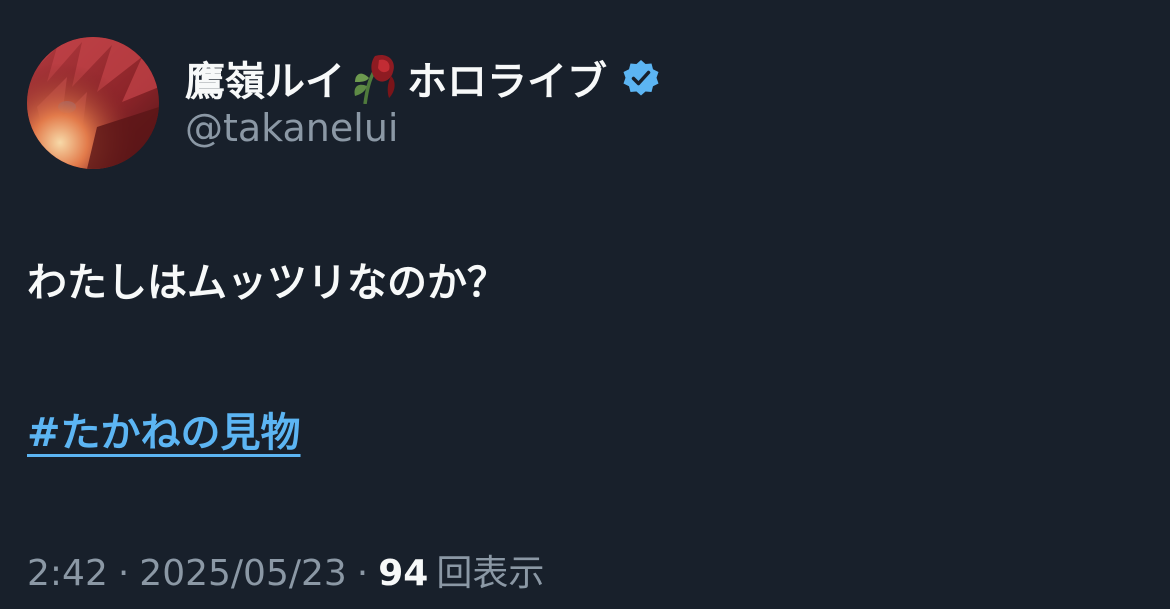  Describe the element at coordinates (403, 573) in the screenshot. I see `views-count: 94` at that location.